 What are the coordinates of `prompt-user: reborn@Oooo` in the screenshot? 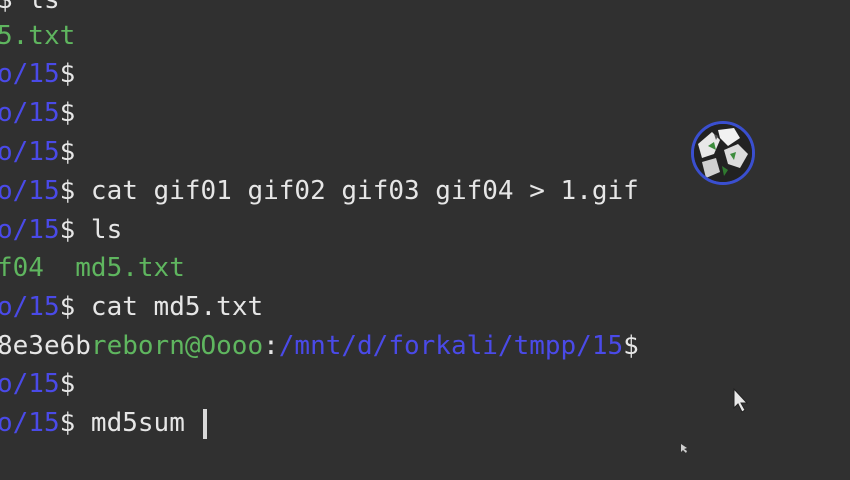 It's located at (177, 346).